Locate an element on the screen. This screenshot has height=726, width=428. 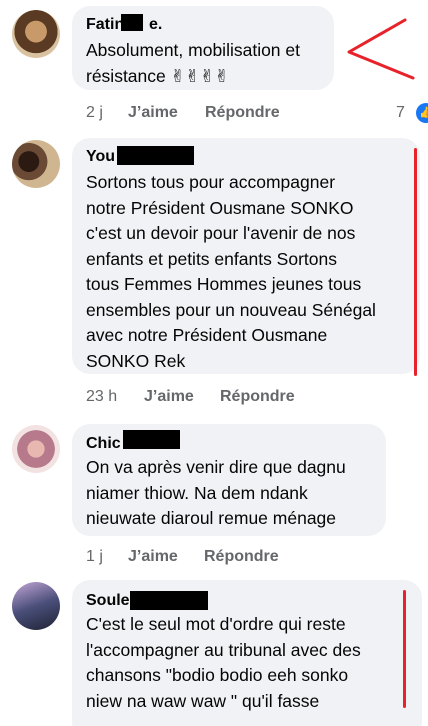
comment-timestamp: 23 h is located at coordinates (101, 397).